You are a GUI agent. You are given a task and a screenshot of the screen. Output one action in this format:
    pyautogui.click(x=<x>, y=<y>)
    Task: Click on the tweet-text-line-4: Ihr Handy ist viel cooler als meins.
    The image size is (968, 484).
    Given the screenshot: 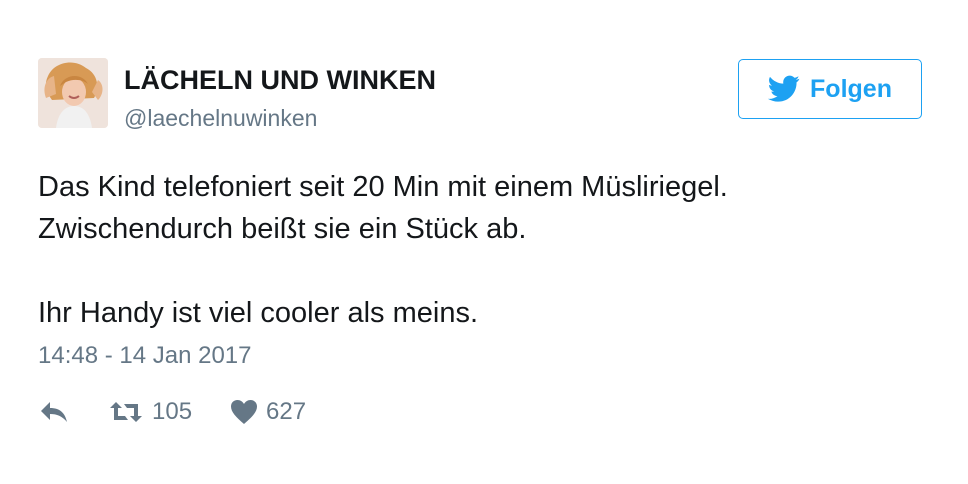 What is the action you would take?
    pyautogui.click(x=258, y=313)
    